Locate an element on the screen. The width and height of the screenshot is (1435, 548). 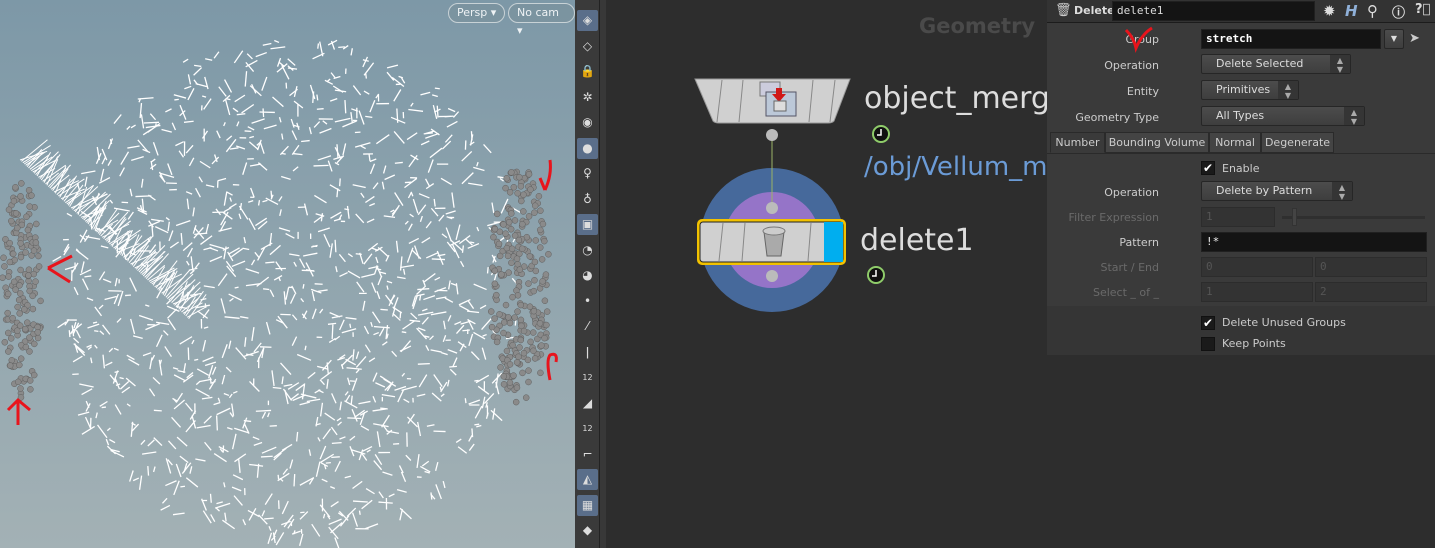
lock-icon: 🔒 is located at coordinates (587, 71).